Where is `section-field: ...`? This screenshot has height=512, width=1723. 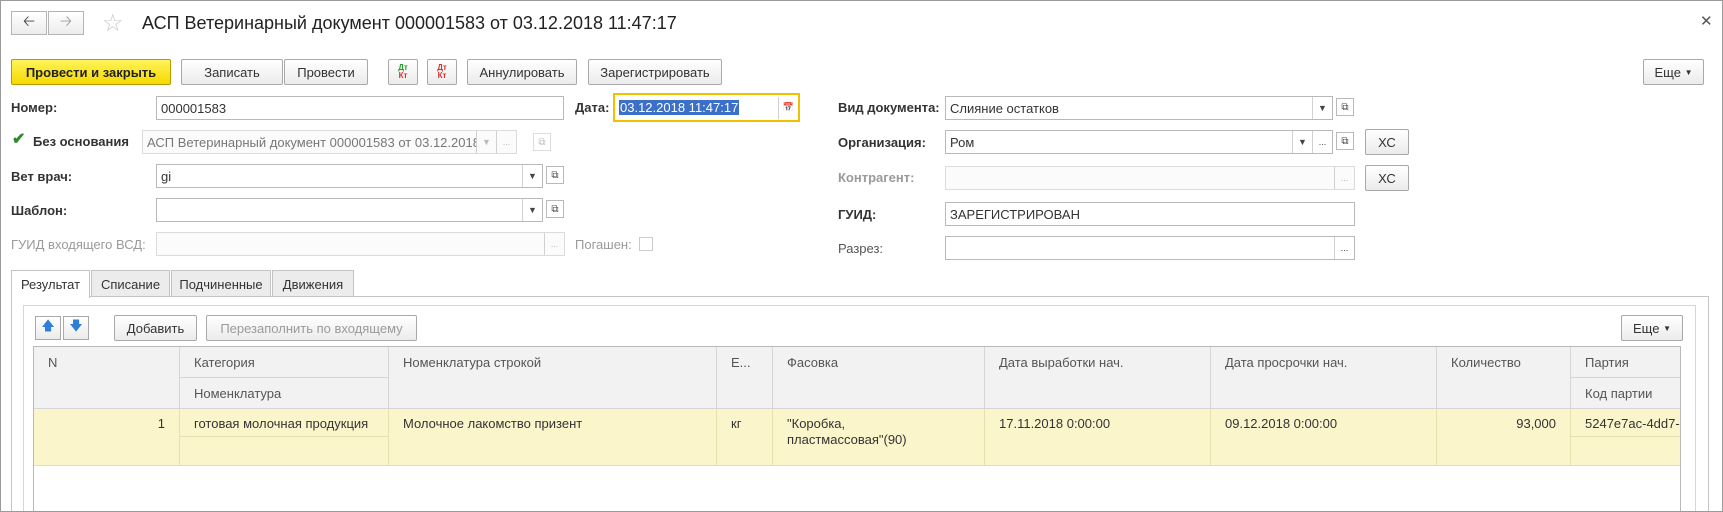
section-field: ... is located at coordinates (1150, 248).